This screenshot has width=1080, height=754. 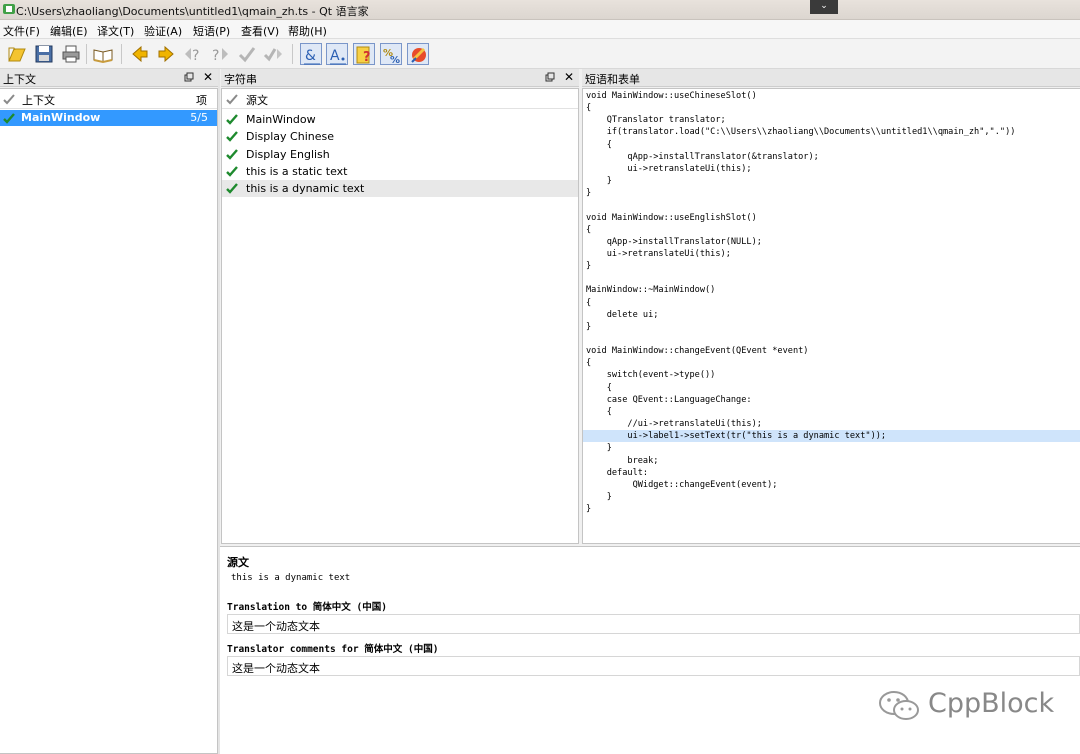 I want to click on context-column-header: 上下文, so click(x=38, y=100).